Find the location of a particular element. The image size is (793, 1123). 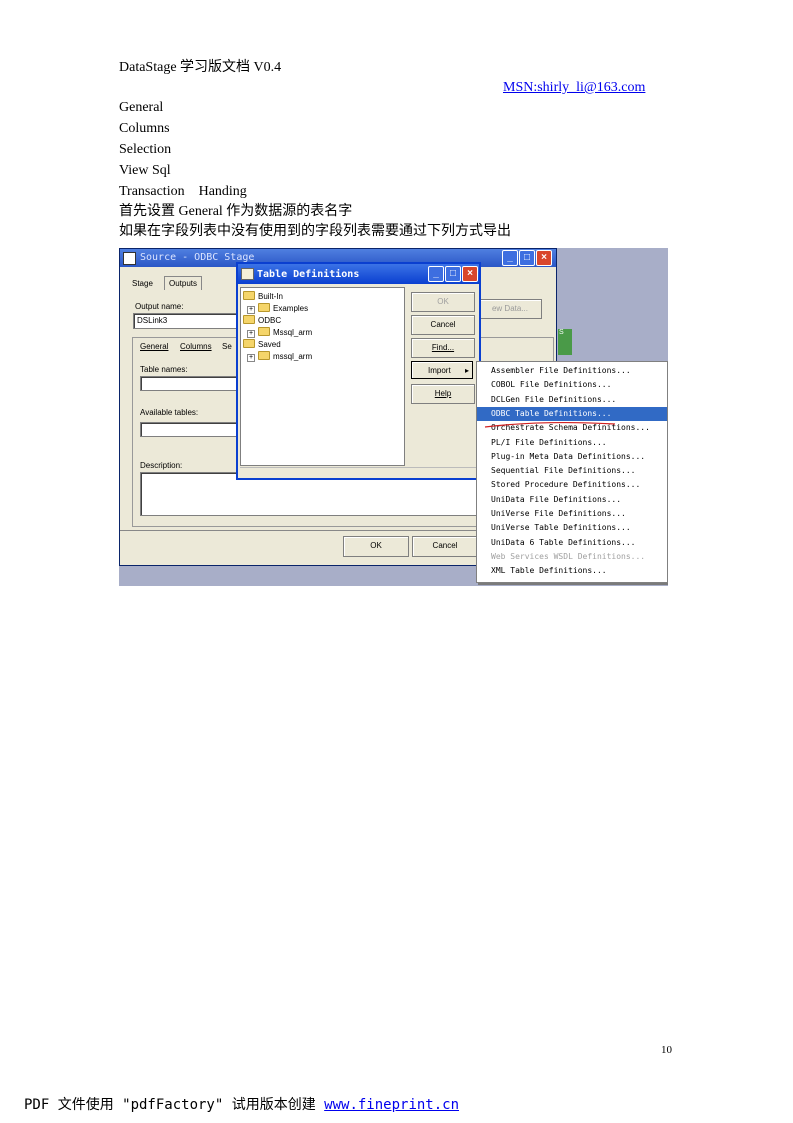

dialog-close-icon: × is located at coordinates (470, 274).